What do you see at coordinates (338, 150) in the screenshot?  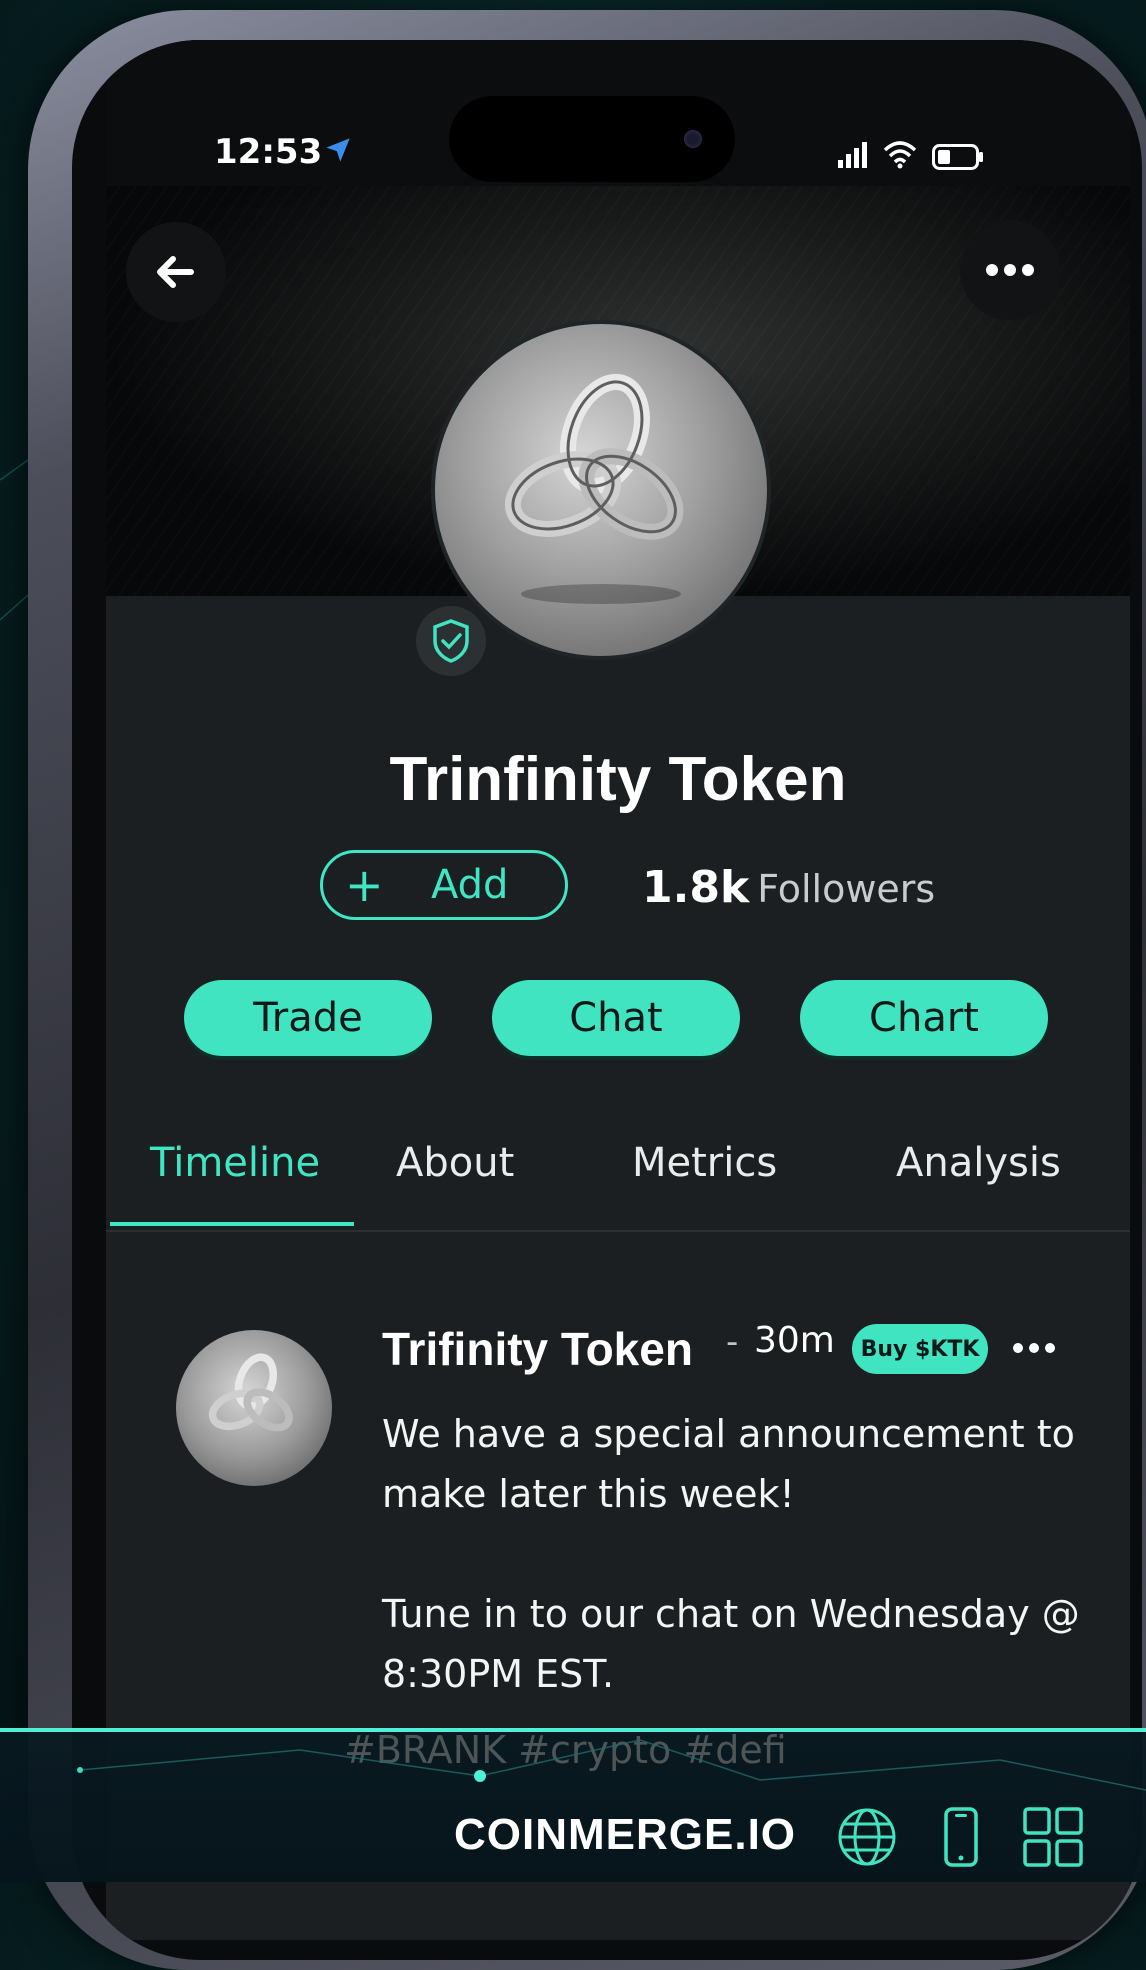 I see `location-arrow-icon` at bounding box center [338, 150].